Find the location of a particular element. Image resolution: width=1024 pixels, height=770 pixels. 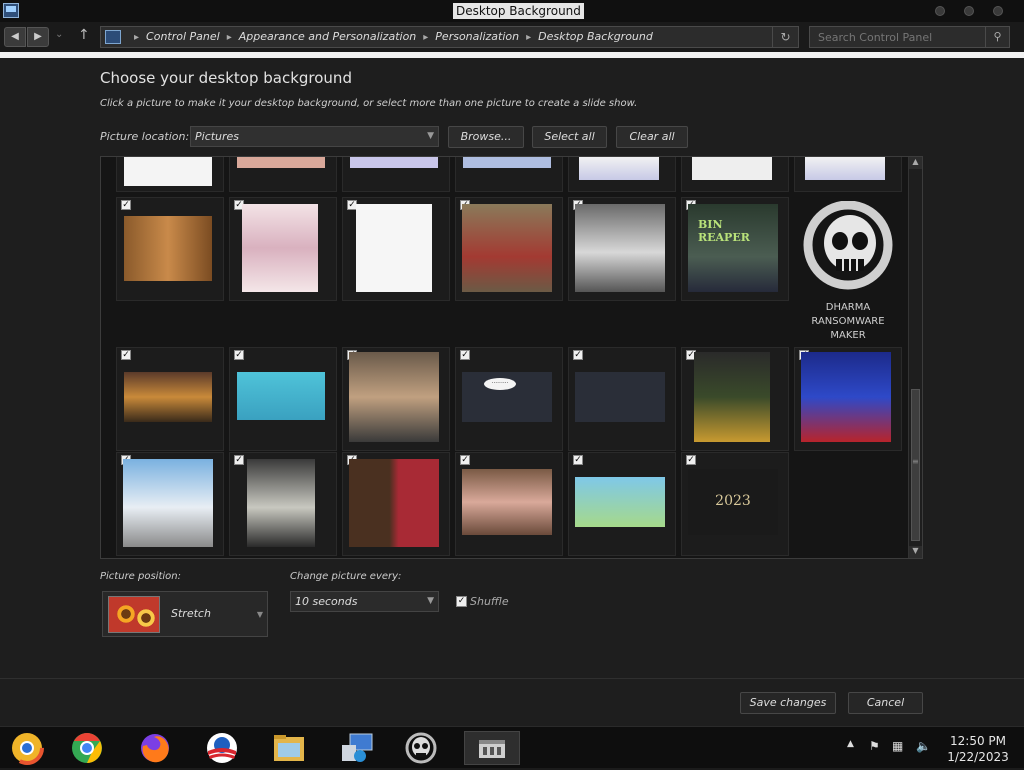

recent-pages-chevron-icon: ⌄ is located at coordinates (59, 34).